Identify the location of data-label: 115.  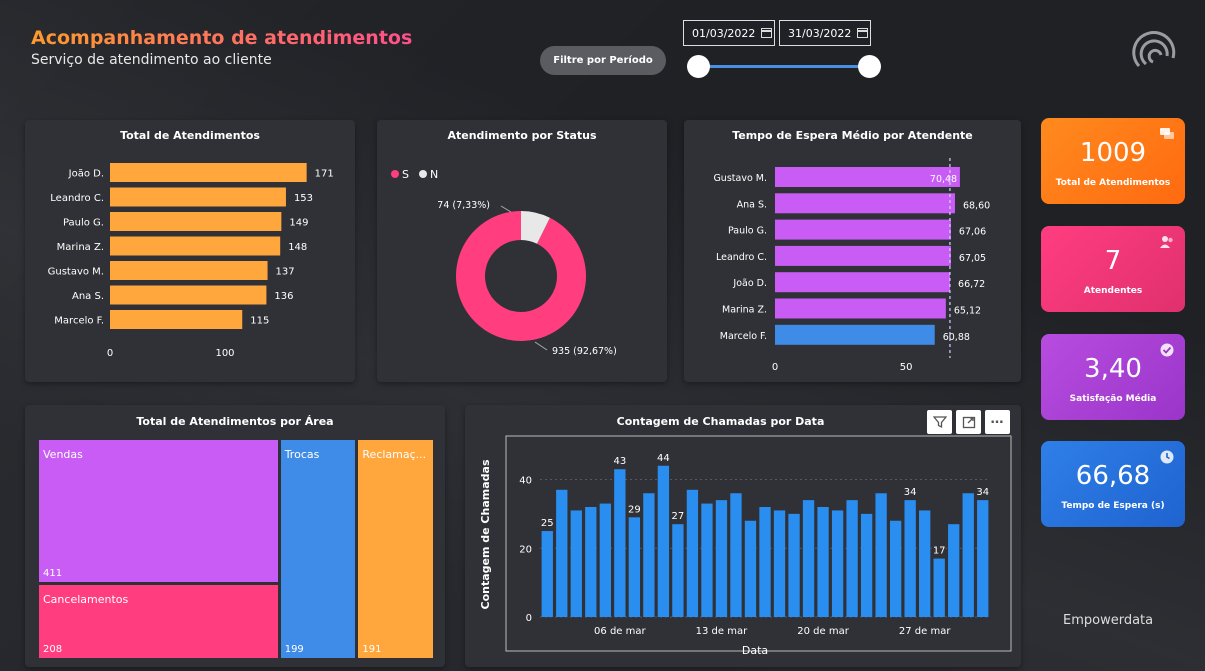
(259, 321).